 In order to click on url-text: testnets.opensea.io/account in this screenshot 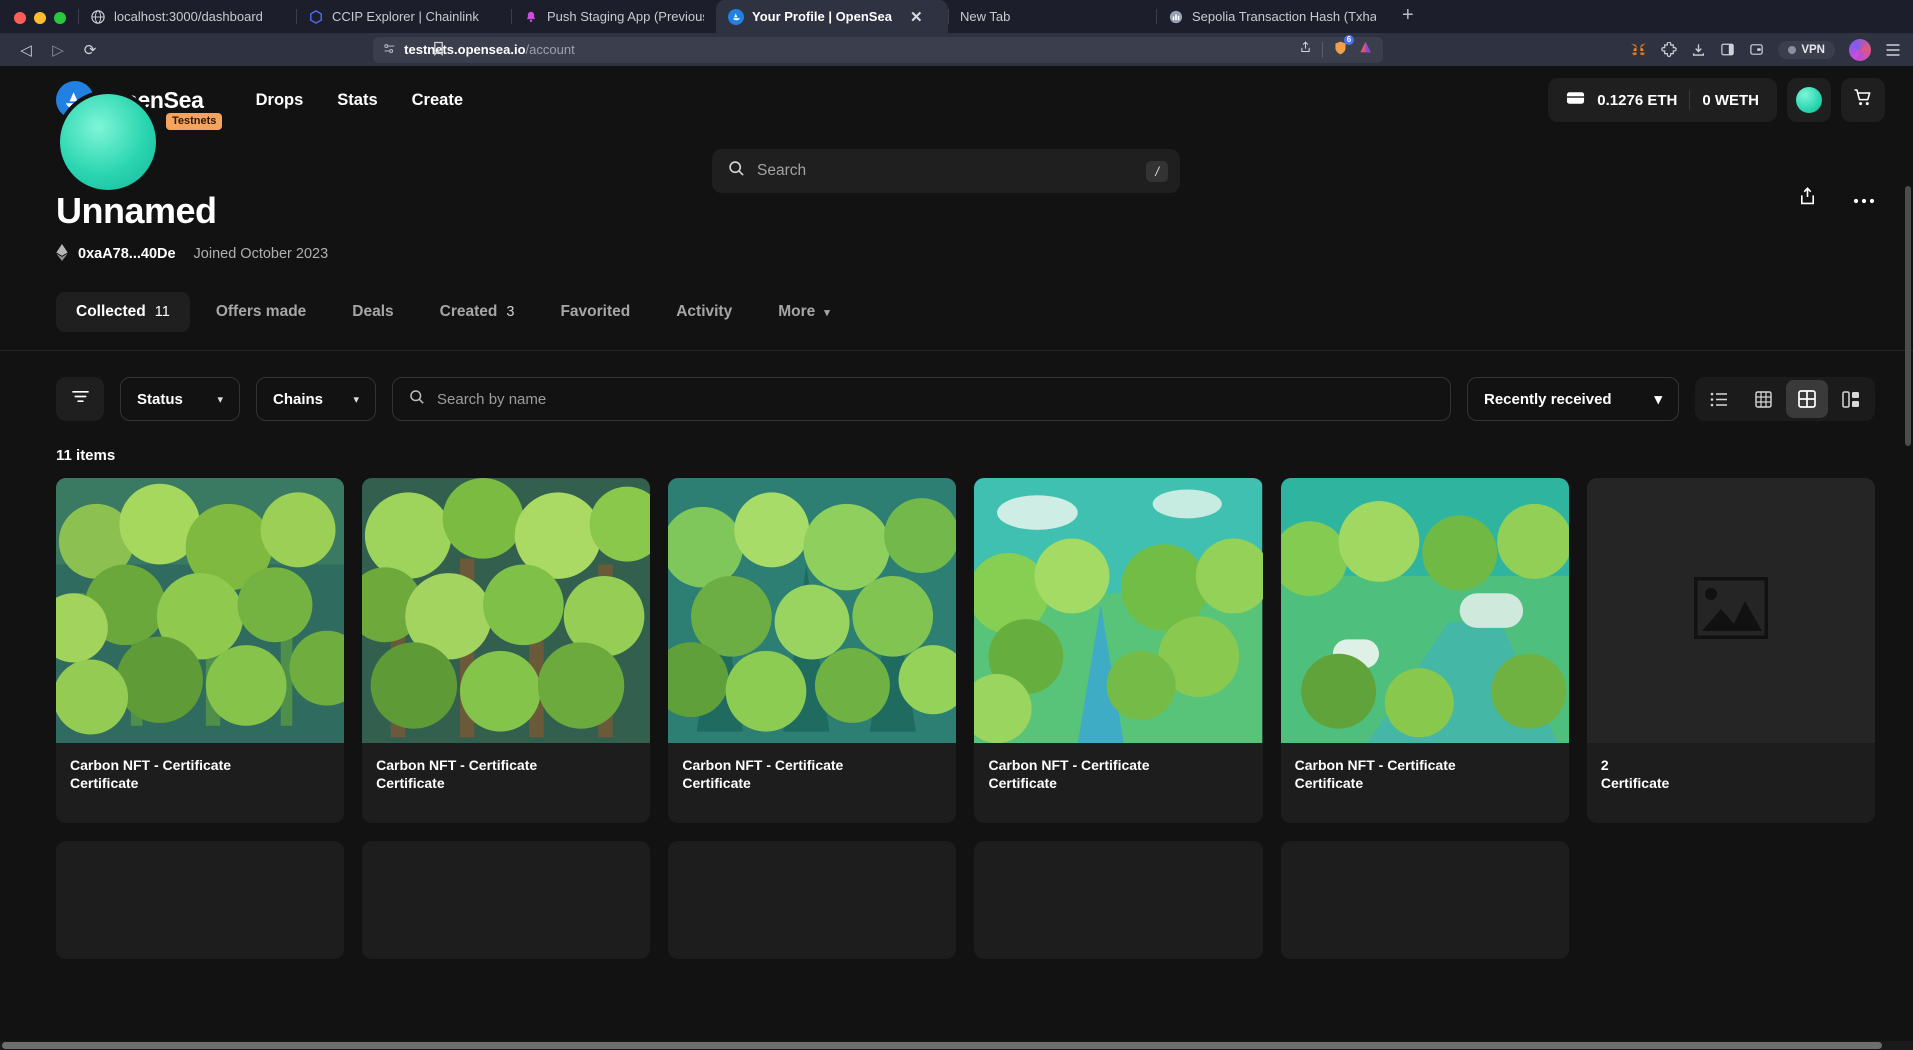, I will do `click(489, 49)`.